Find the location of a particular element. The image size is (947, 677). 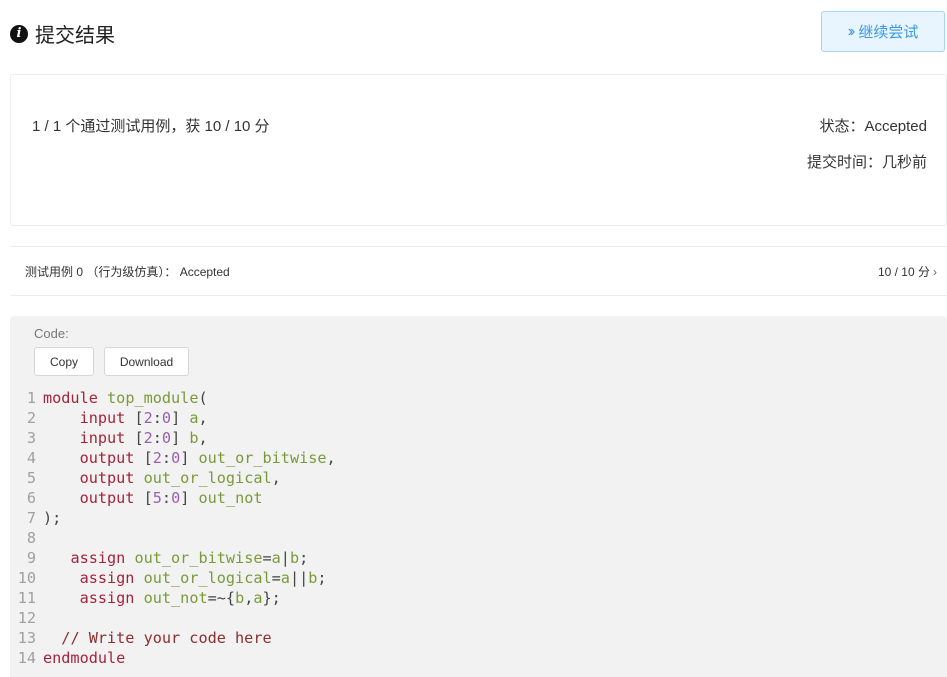

status-value: Accepted is located at coordinates (895, 126).